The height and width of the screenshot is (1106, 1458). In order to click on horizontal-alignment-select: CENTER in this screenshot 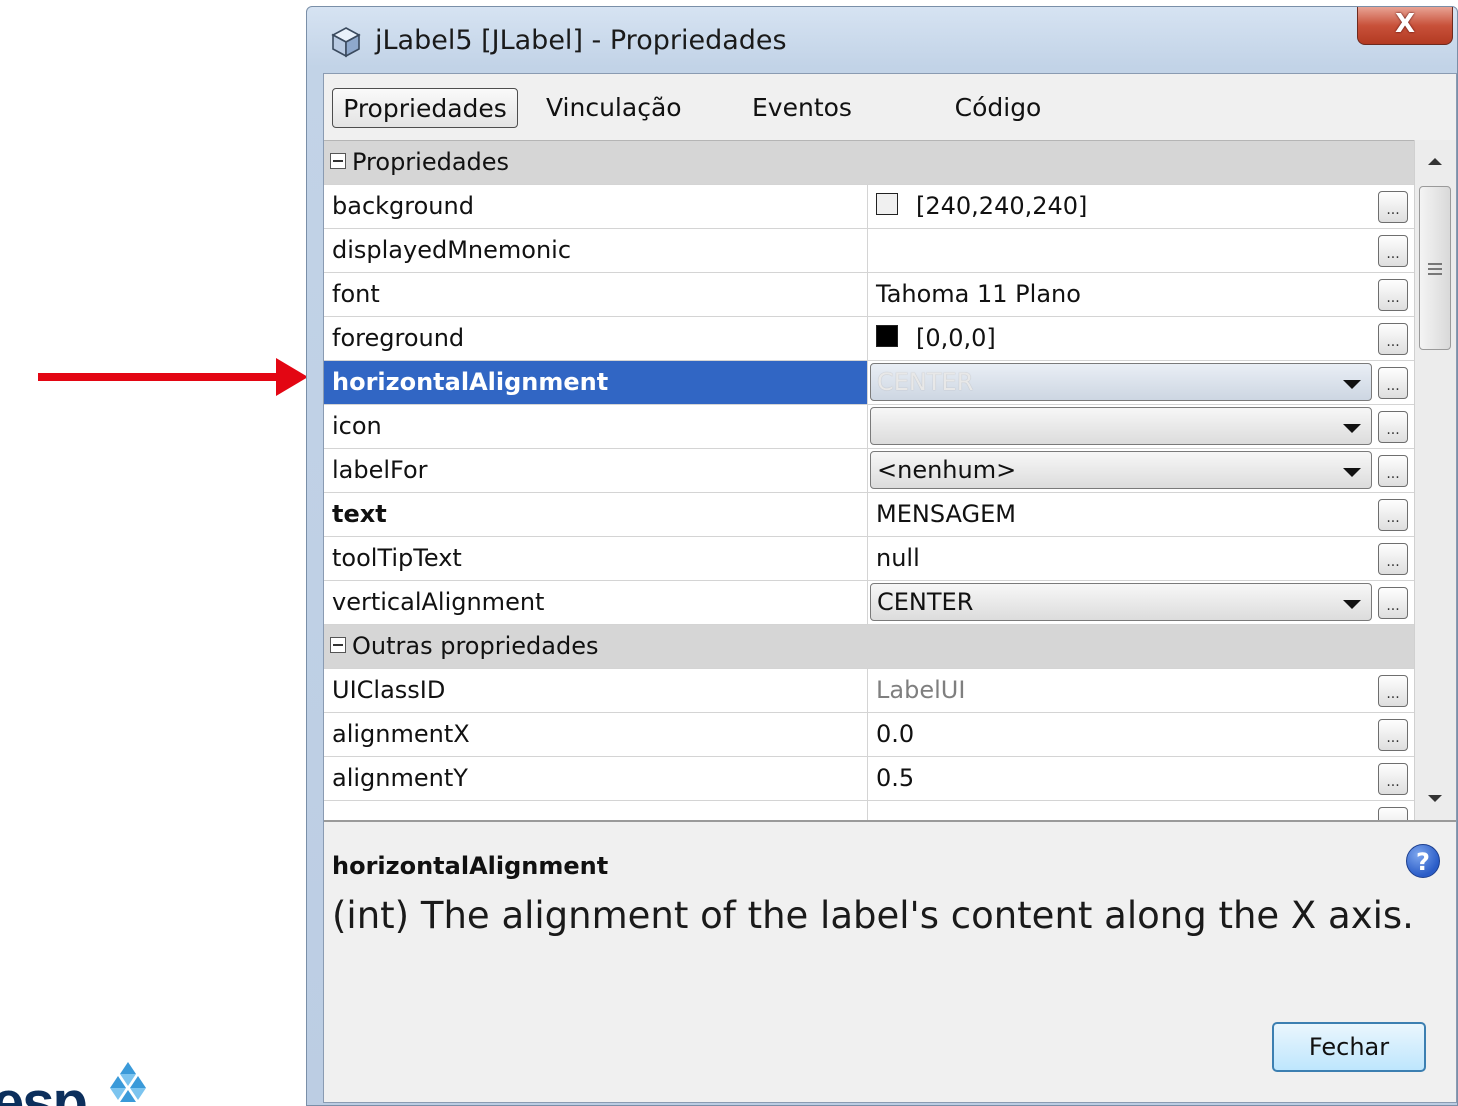, I will do `click(1121, 382)`.